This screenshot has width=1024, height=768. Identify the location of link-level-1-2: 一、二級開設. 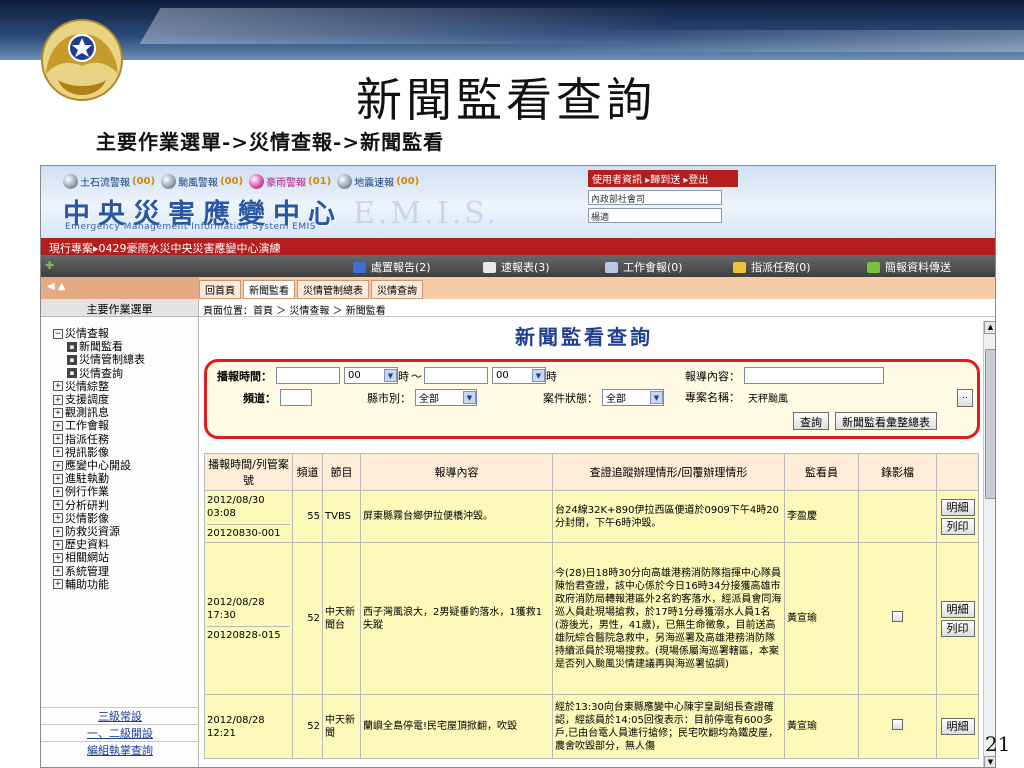
(120, 732).